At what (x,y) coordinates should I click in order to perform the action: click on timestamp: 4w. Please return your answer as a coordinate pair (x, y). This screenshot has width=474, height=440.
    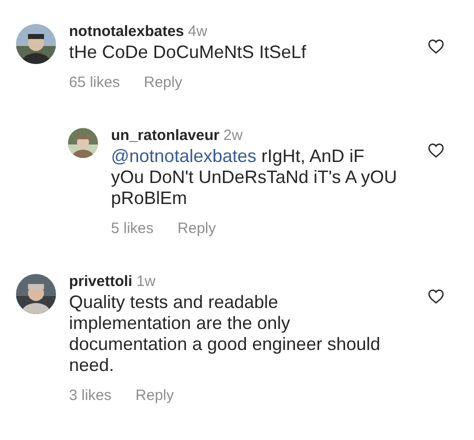
    Looking at the image, I should click on (198, 31).